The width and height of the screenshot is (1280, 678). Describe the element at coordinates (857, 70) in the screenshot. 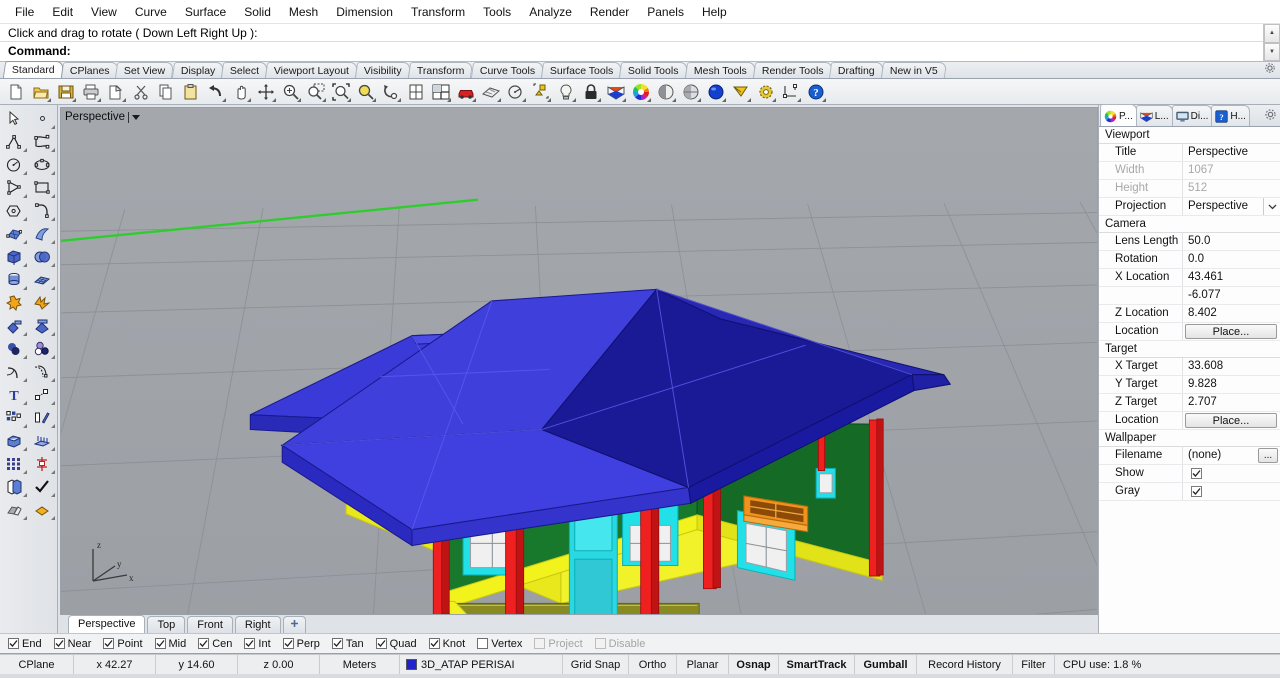

I see `toolbar-tab-drafting: Drafting` at that location.